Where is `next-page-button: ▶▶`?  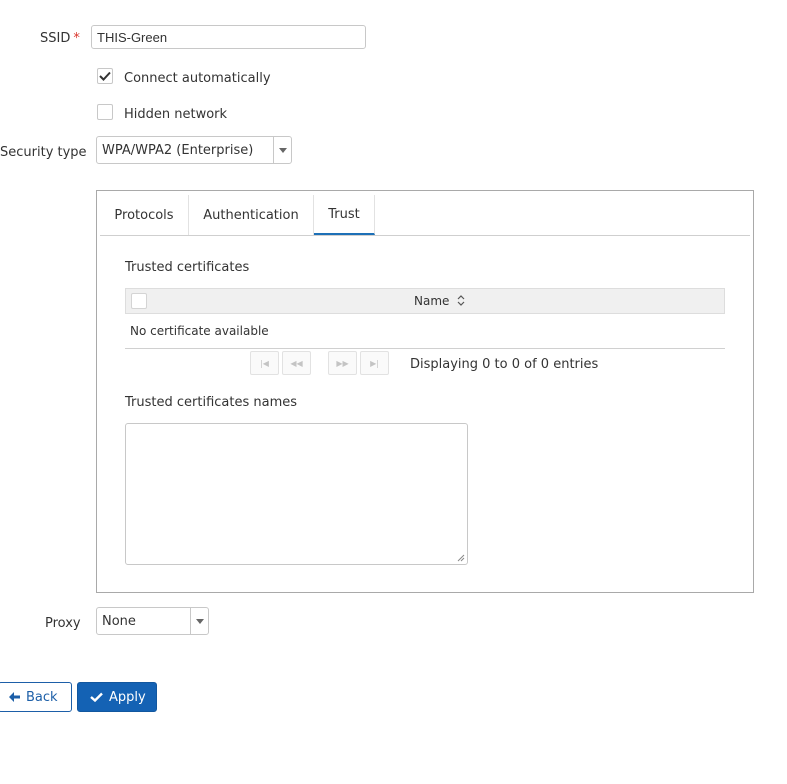
next-page-button: ▶▶ is located at coordinates (342, 363).